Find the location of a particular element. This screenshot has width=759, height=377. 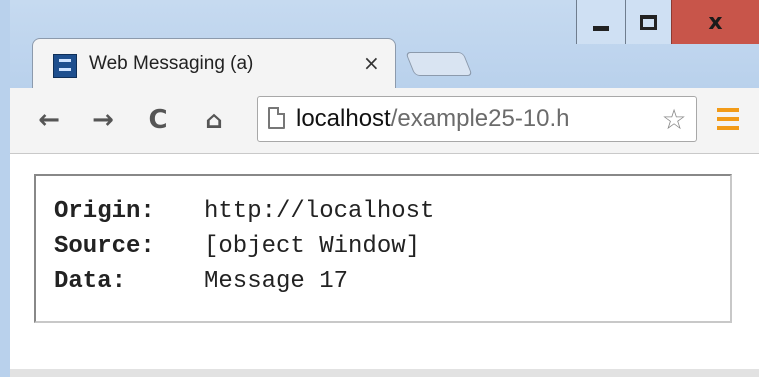

source-row: Source: [object Window] is located at coordinates (237, 246).